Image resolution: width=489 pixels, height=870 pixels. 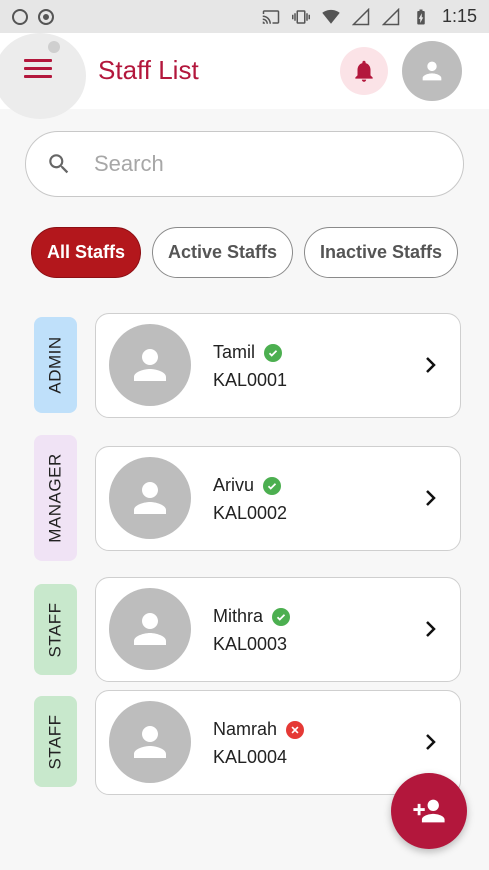 What do you see at coordinates (254, 164) in the screenshot?
I see `search-input` at bounding box center [254, 164].